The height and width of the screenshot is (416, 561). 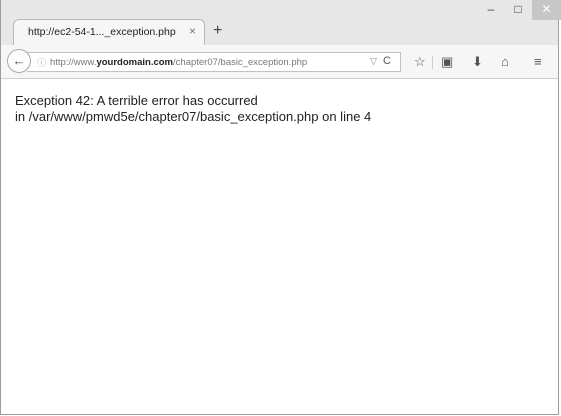 What do you see at coordinates (546, 10) in the screenshot?
I see `close-window-button: ✕` at bounding box center [546, 10].